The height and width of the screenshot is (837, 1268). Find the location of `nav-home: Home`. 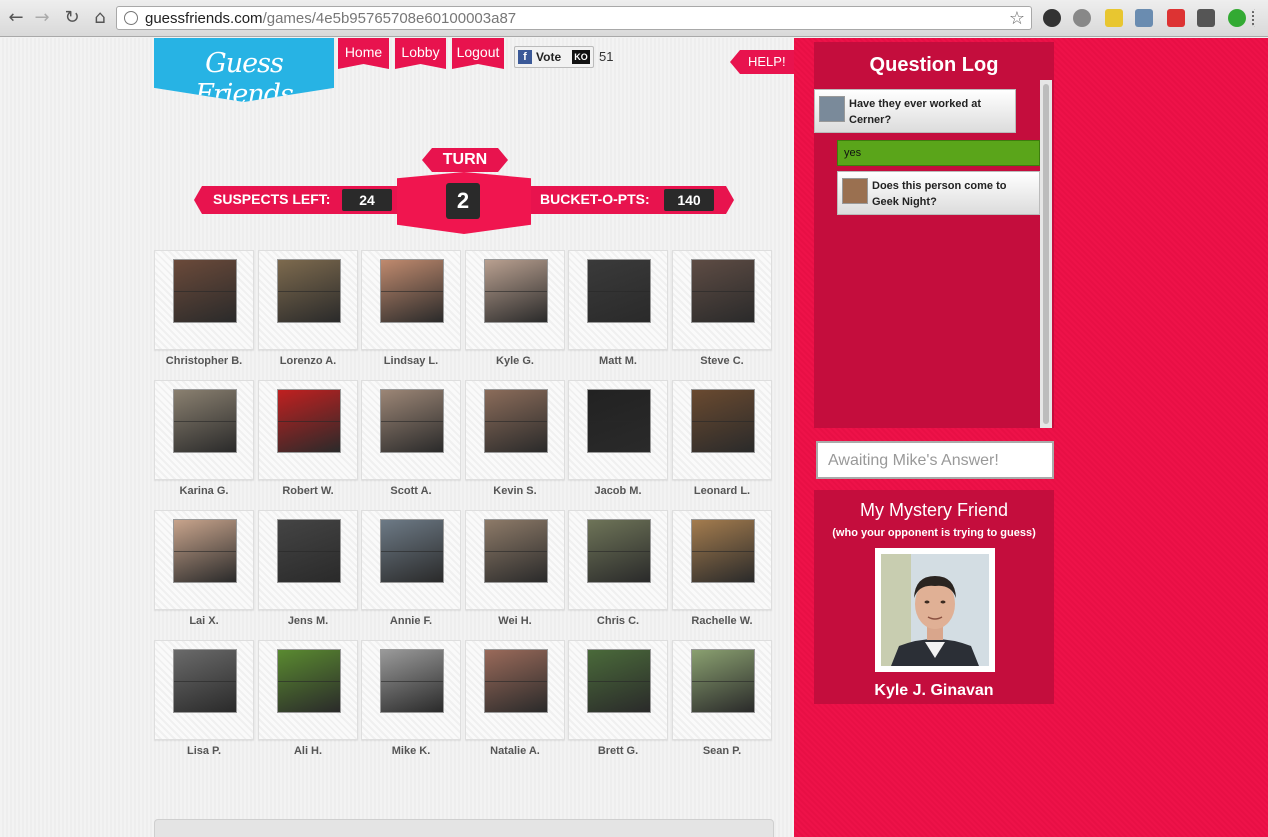

nav-home: Home is located at coordinates (363, 53).